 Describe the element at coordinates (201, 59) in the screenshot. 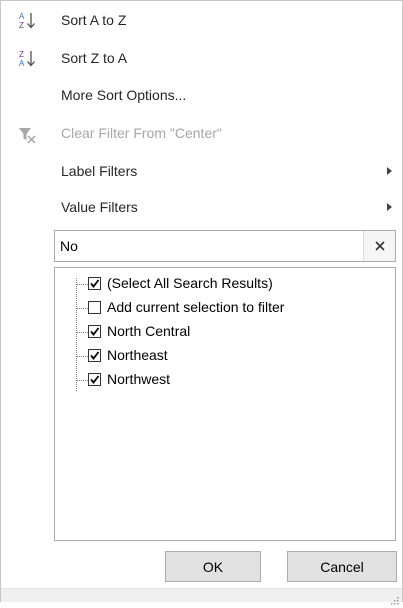

I see `sort-z-to-a-item: Z A Sort Z to A` at that location.